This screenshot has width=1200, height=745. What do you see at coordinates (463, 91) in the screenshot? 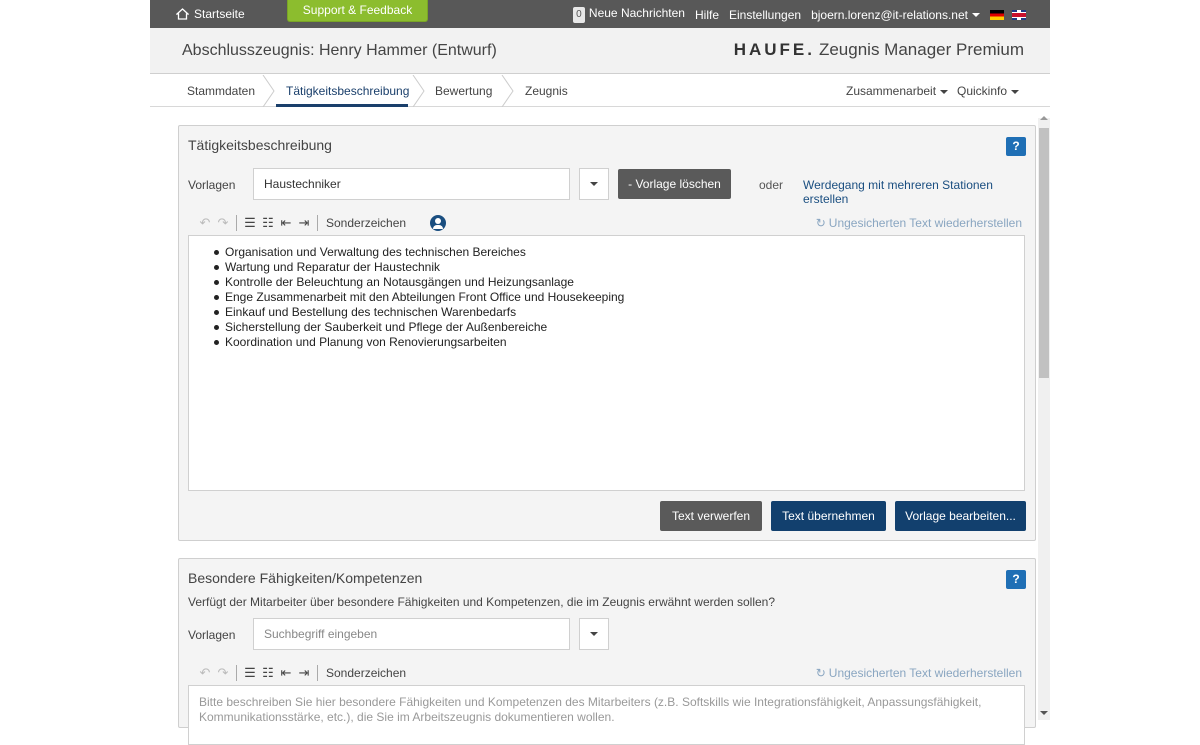
I see `tab-bewertung: Bewertung` at bounding box center [463, 91].